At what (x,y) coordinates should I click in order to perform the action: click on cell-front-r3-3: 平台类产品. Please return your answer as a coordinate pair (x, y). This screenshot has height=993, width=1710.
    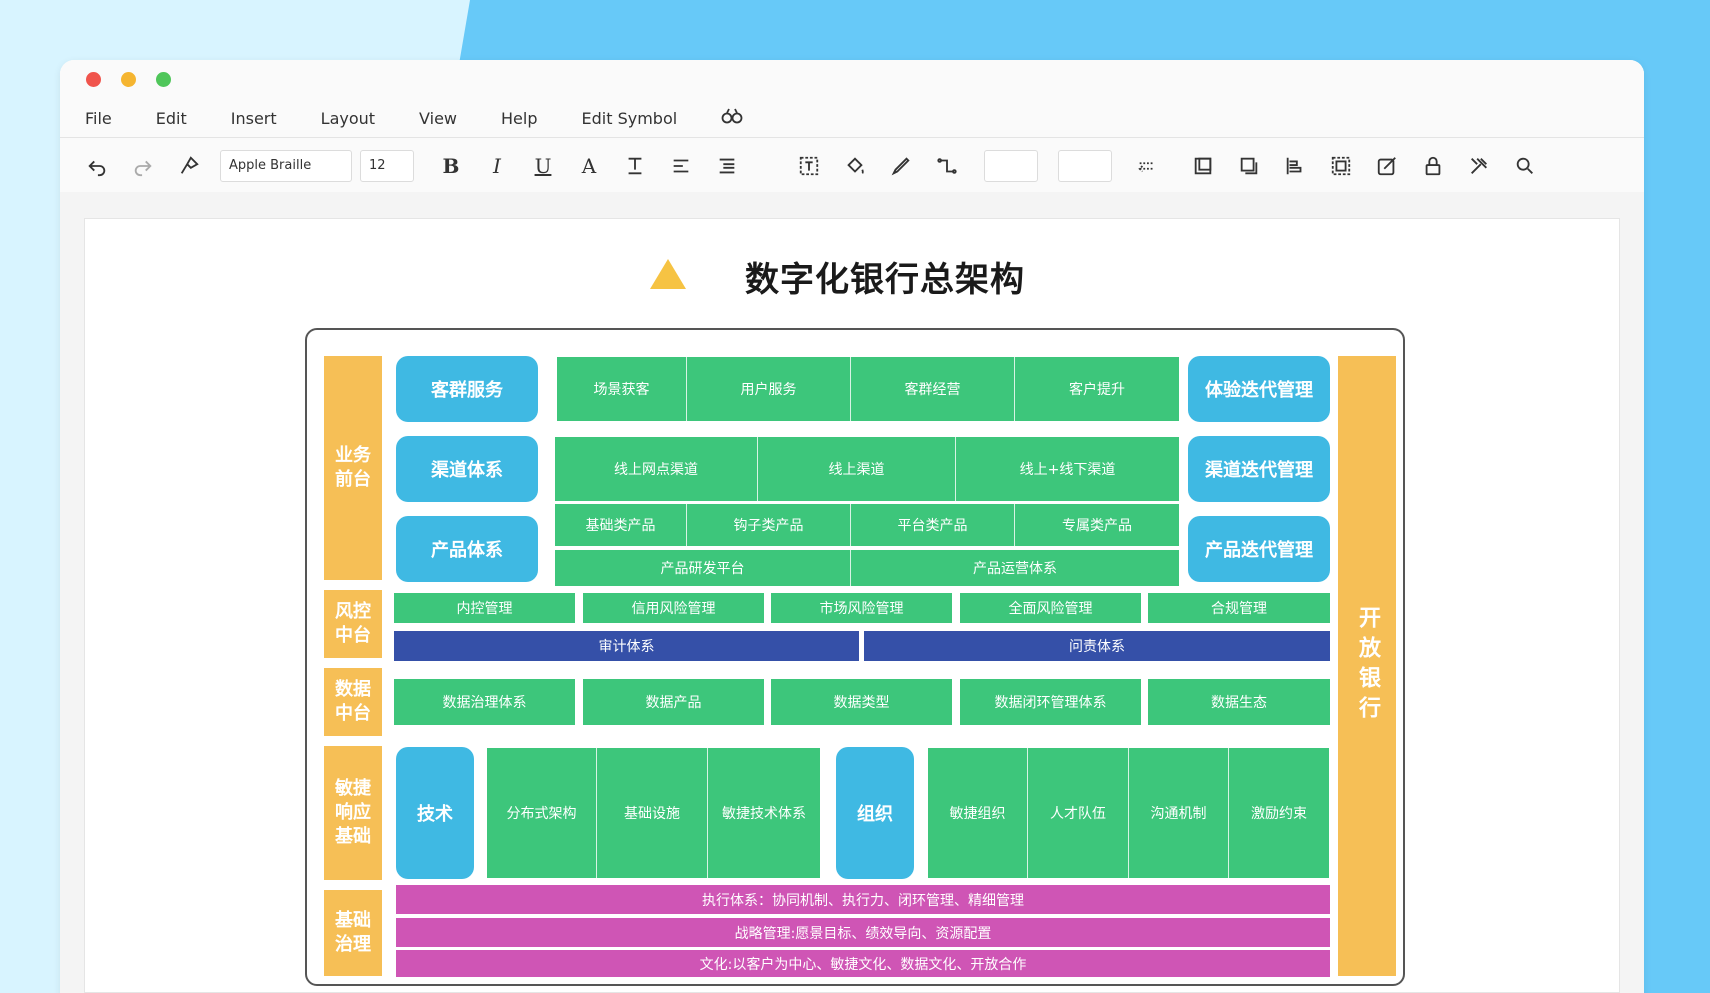
    Looking at the image, I should click on (933, 525).